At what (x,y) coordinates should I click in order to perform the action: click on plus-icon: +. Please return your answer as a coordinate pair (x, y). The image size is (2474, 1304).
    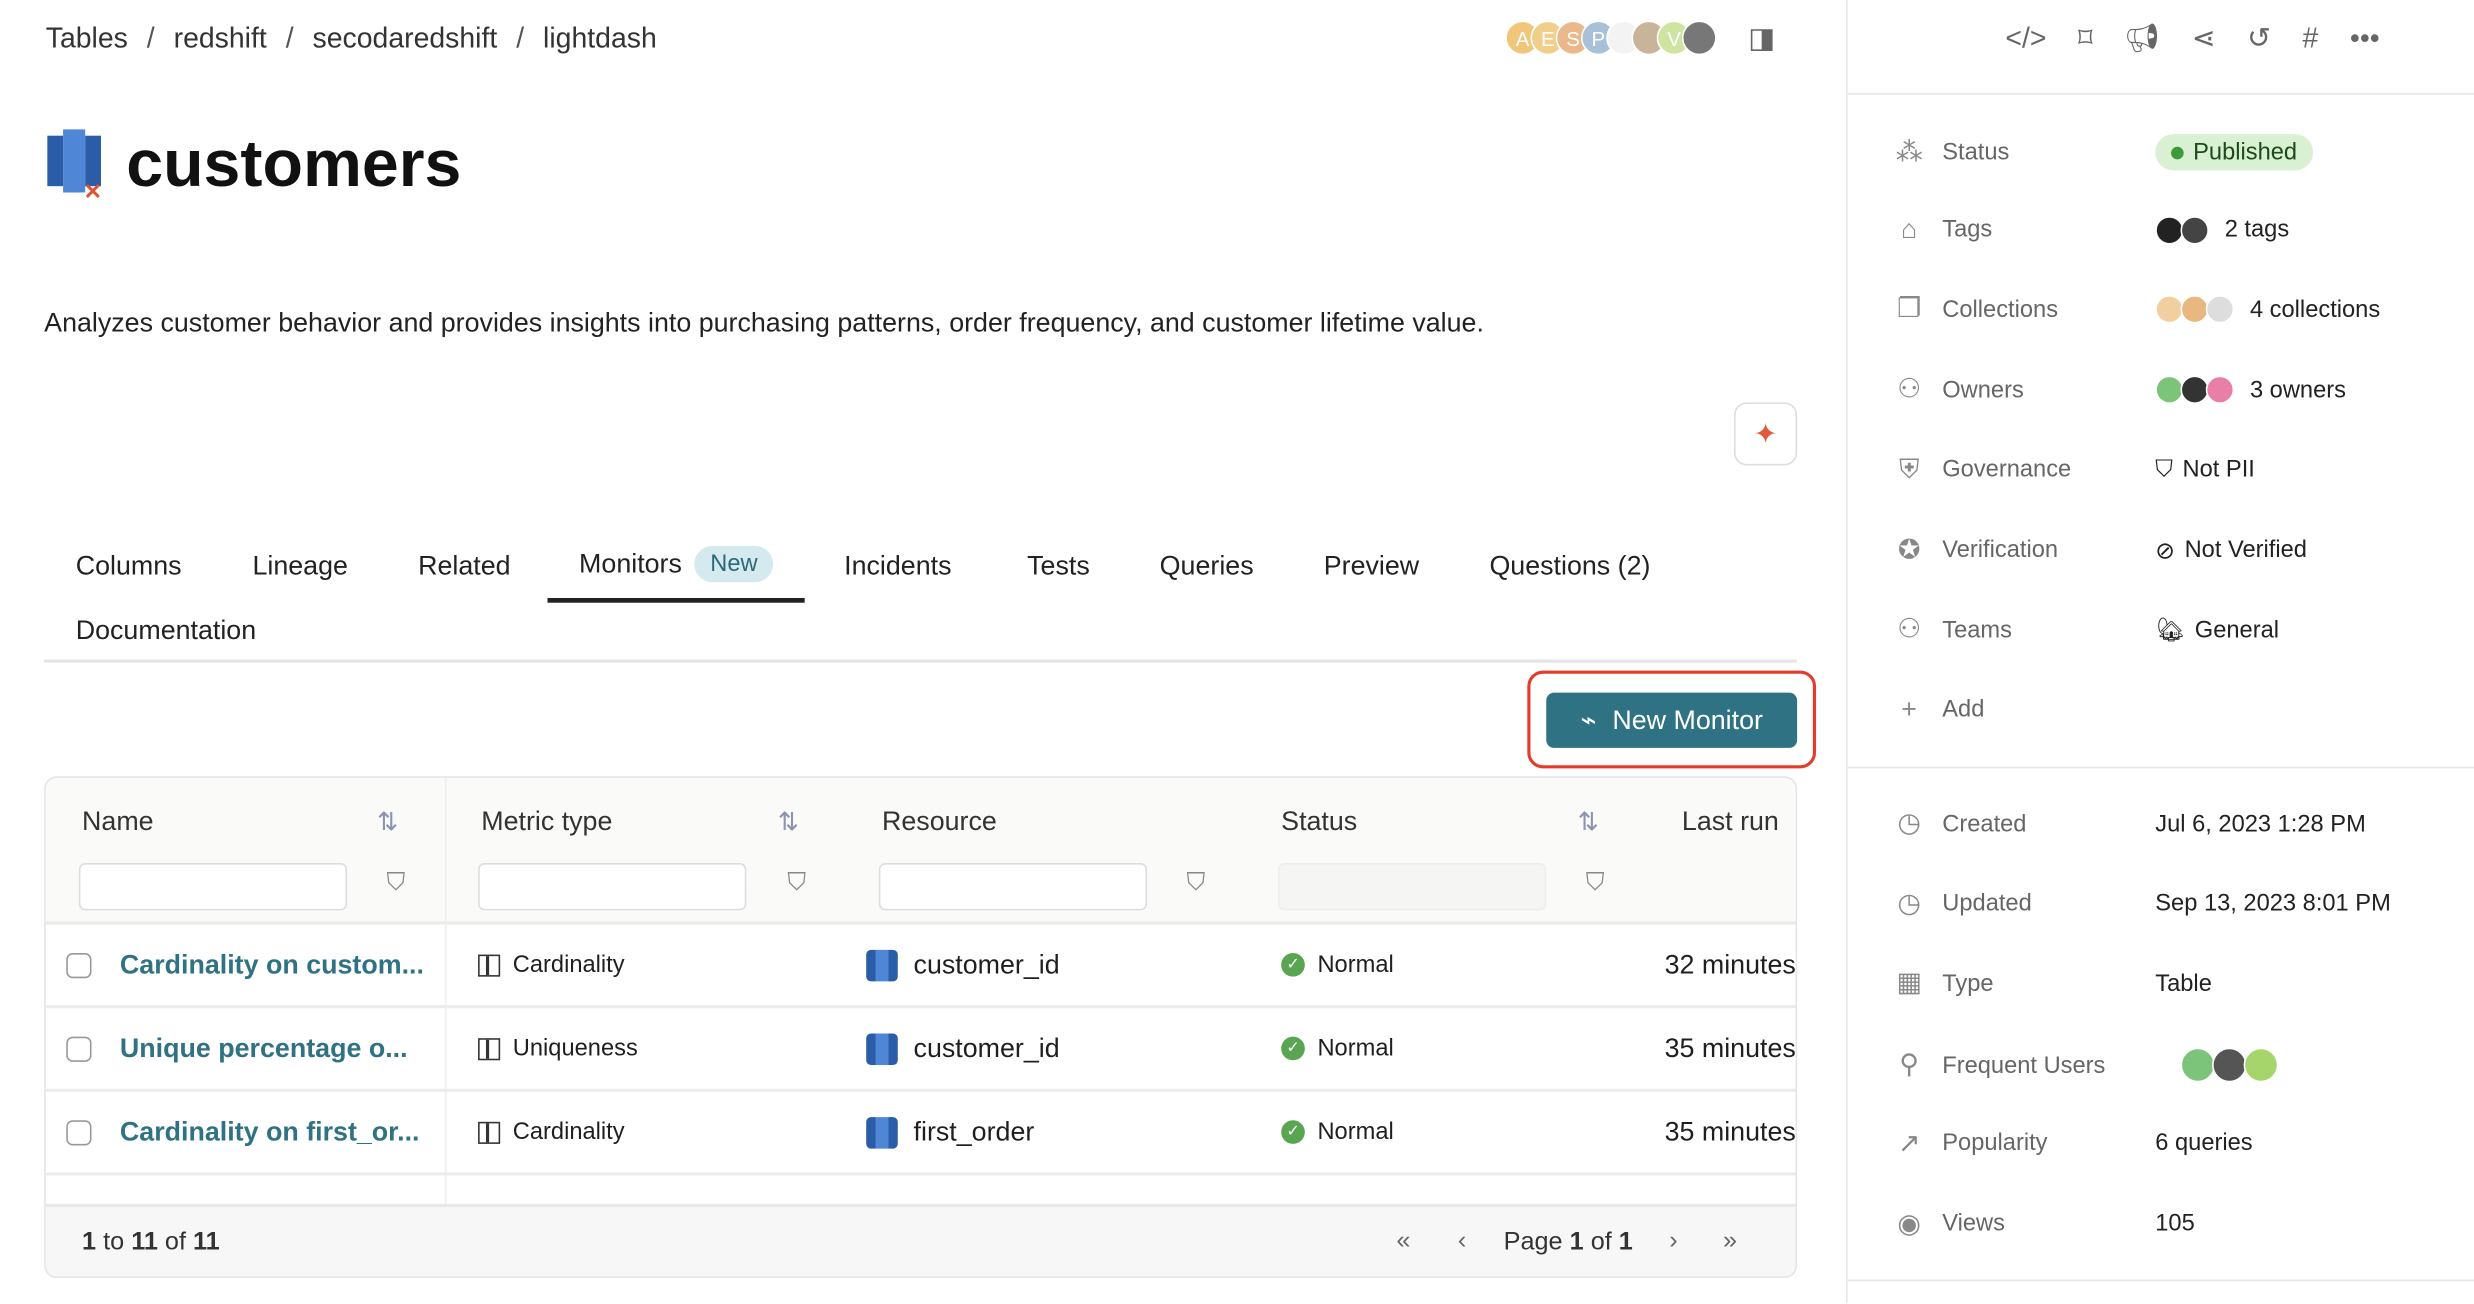
    Looking at the image, I should click on (1909, 709).